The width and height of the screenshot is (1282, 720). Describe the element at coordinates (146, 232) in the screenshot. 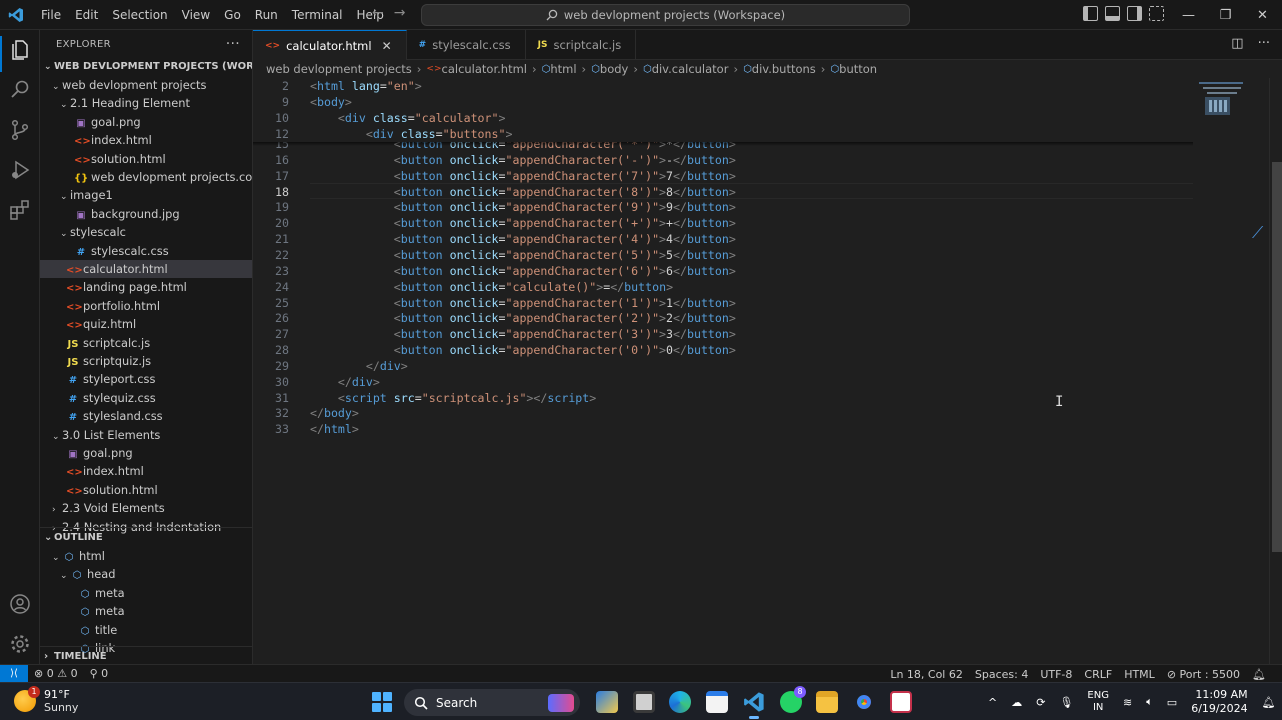

I see `tree-folder-item: ⌄ stylescalc` at that location.